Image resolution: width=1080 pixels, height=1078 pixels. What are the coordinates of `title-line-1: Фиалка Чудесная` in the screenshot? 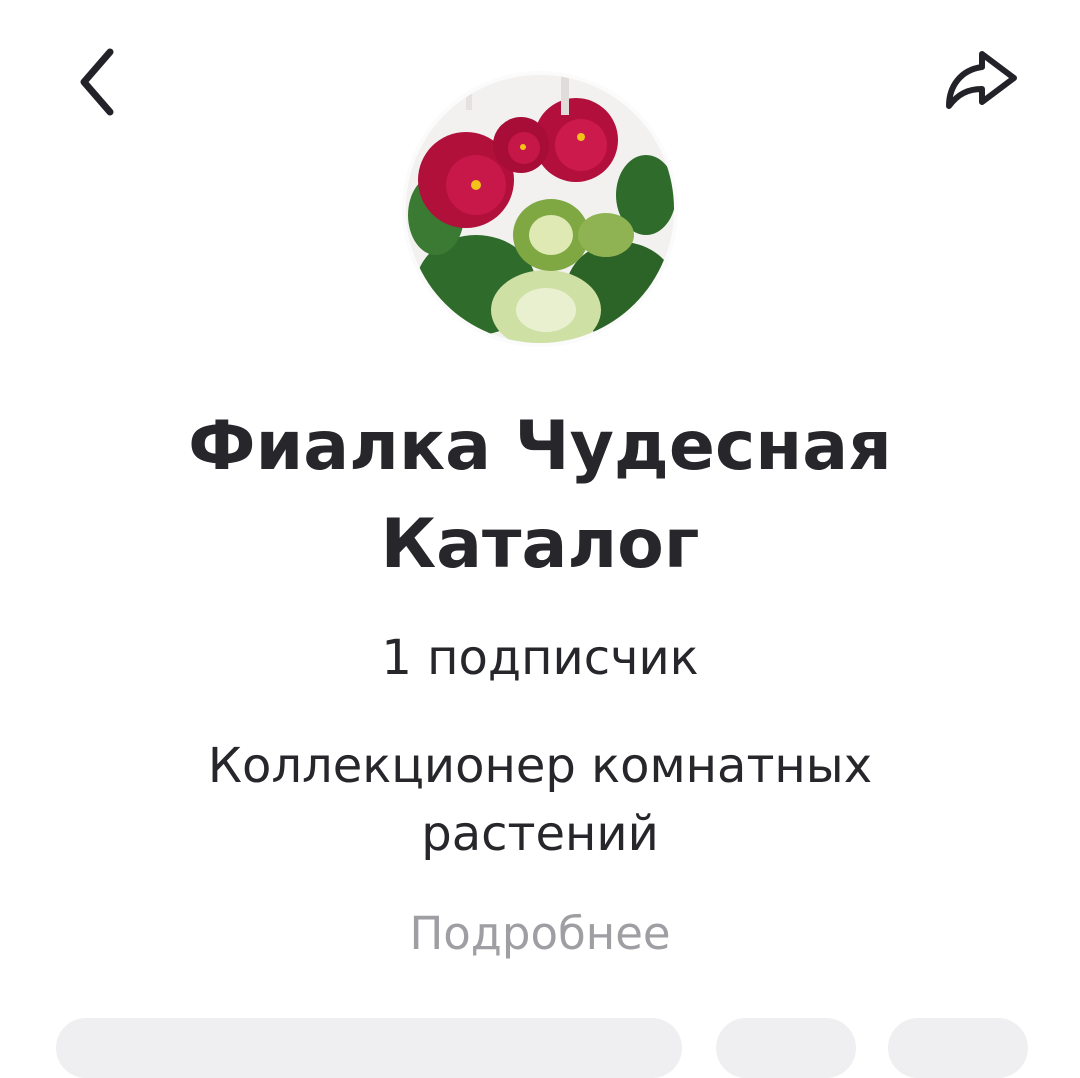 It's located at (540, 446).